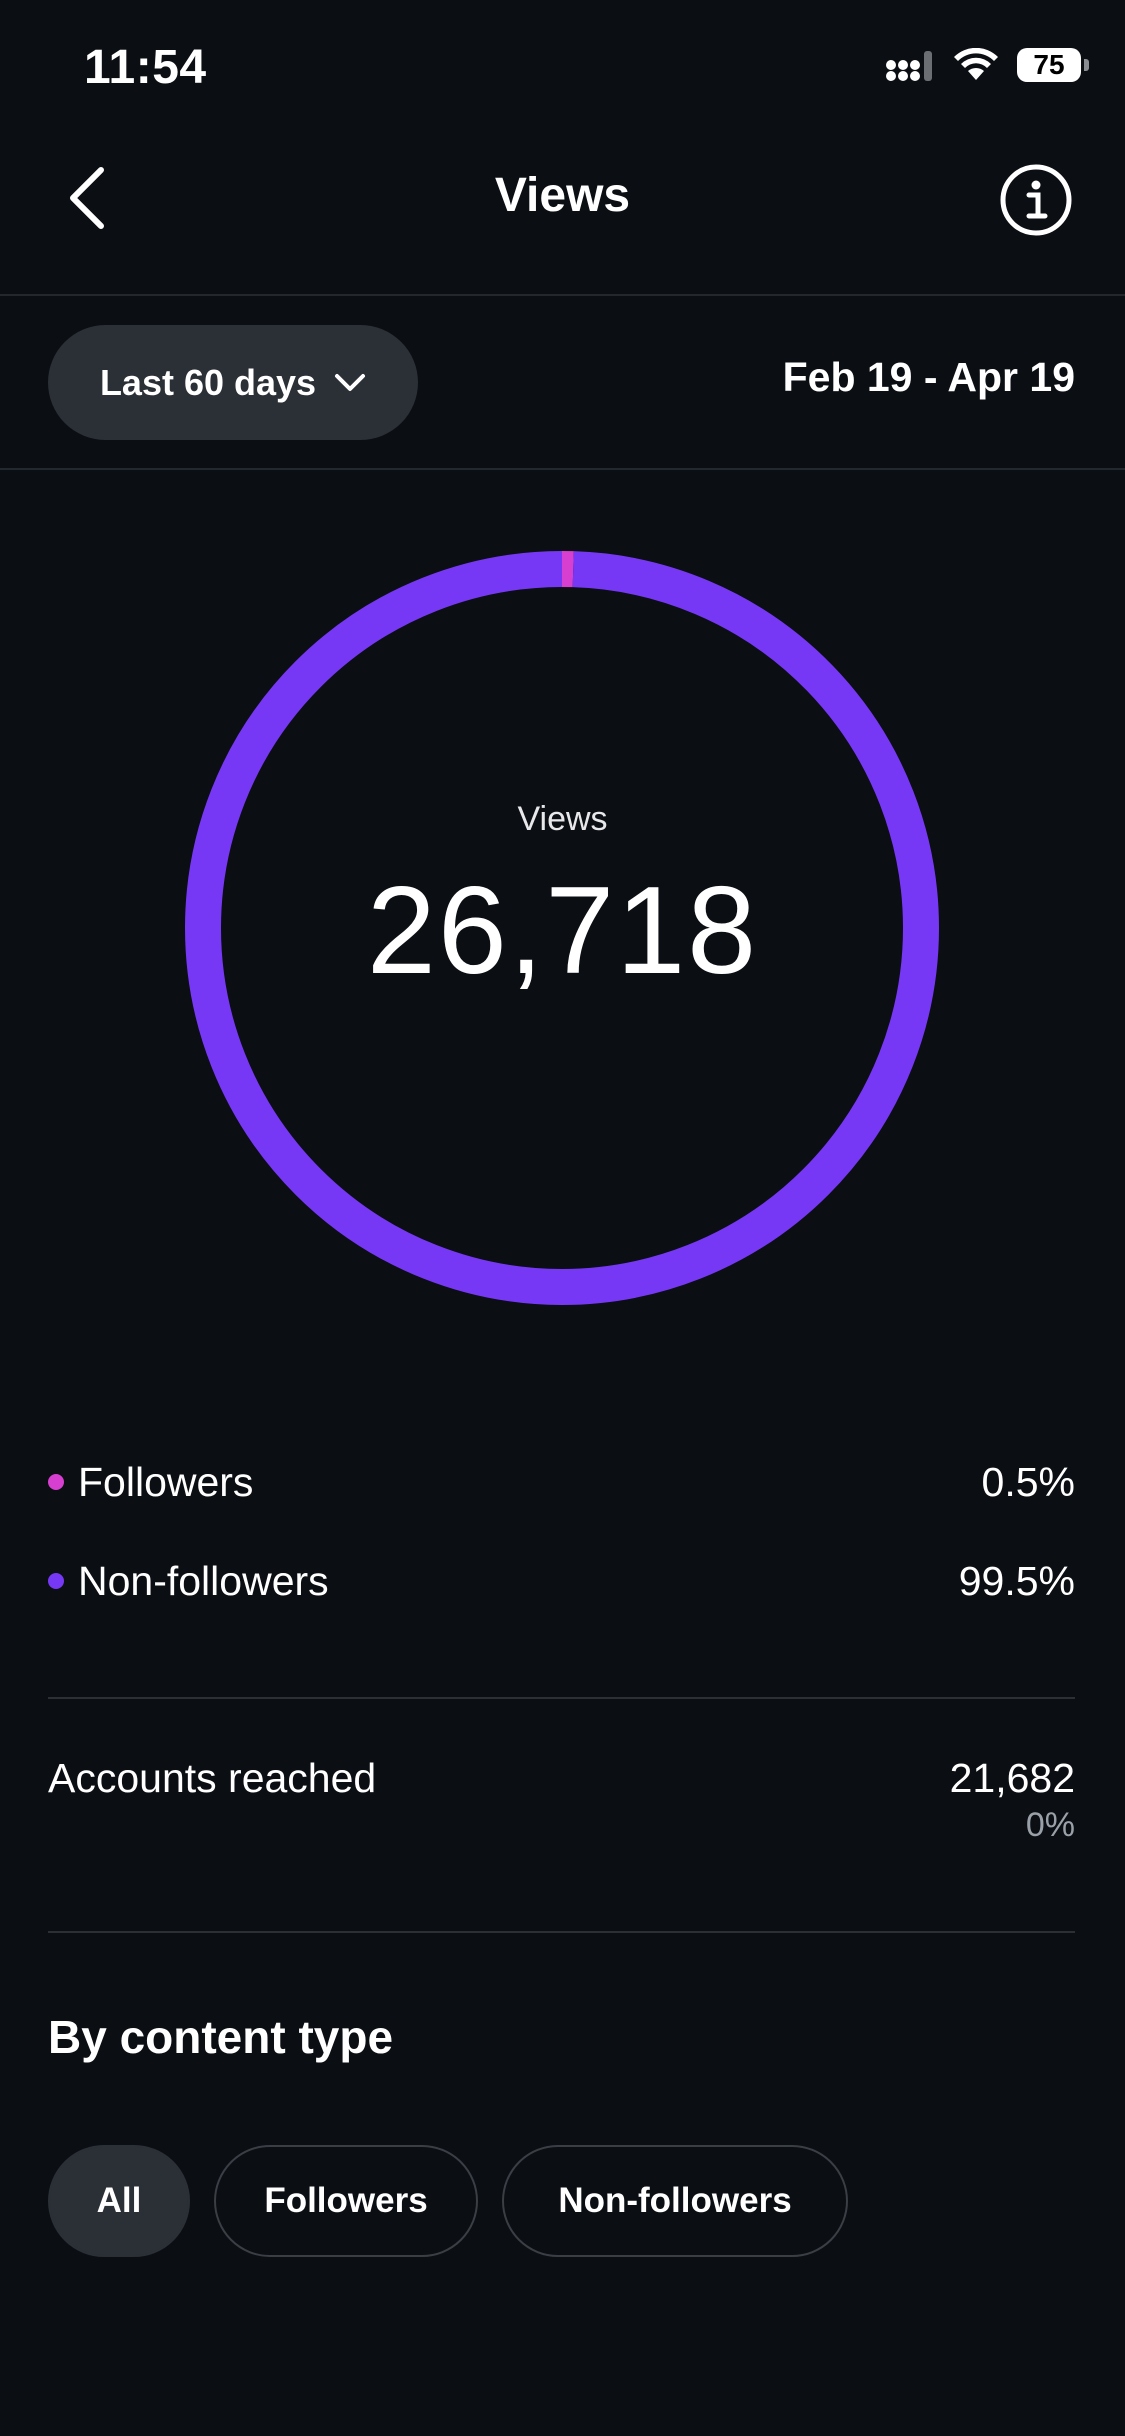  I want to click on legend-row-followers: Followers 0.5%, so click(561, 1482).